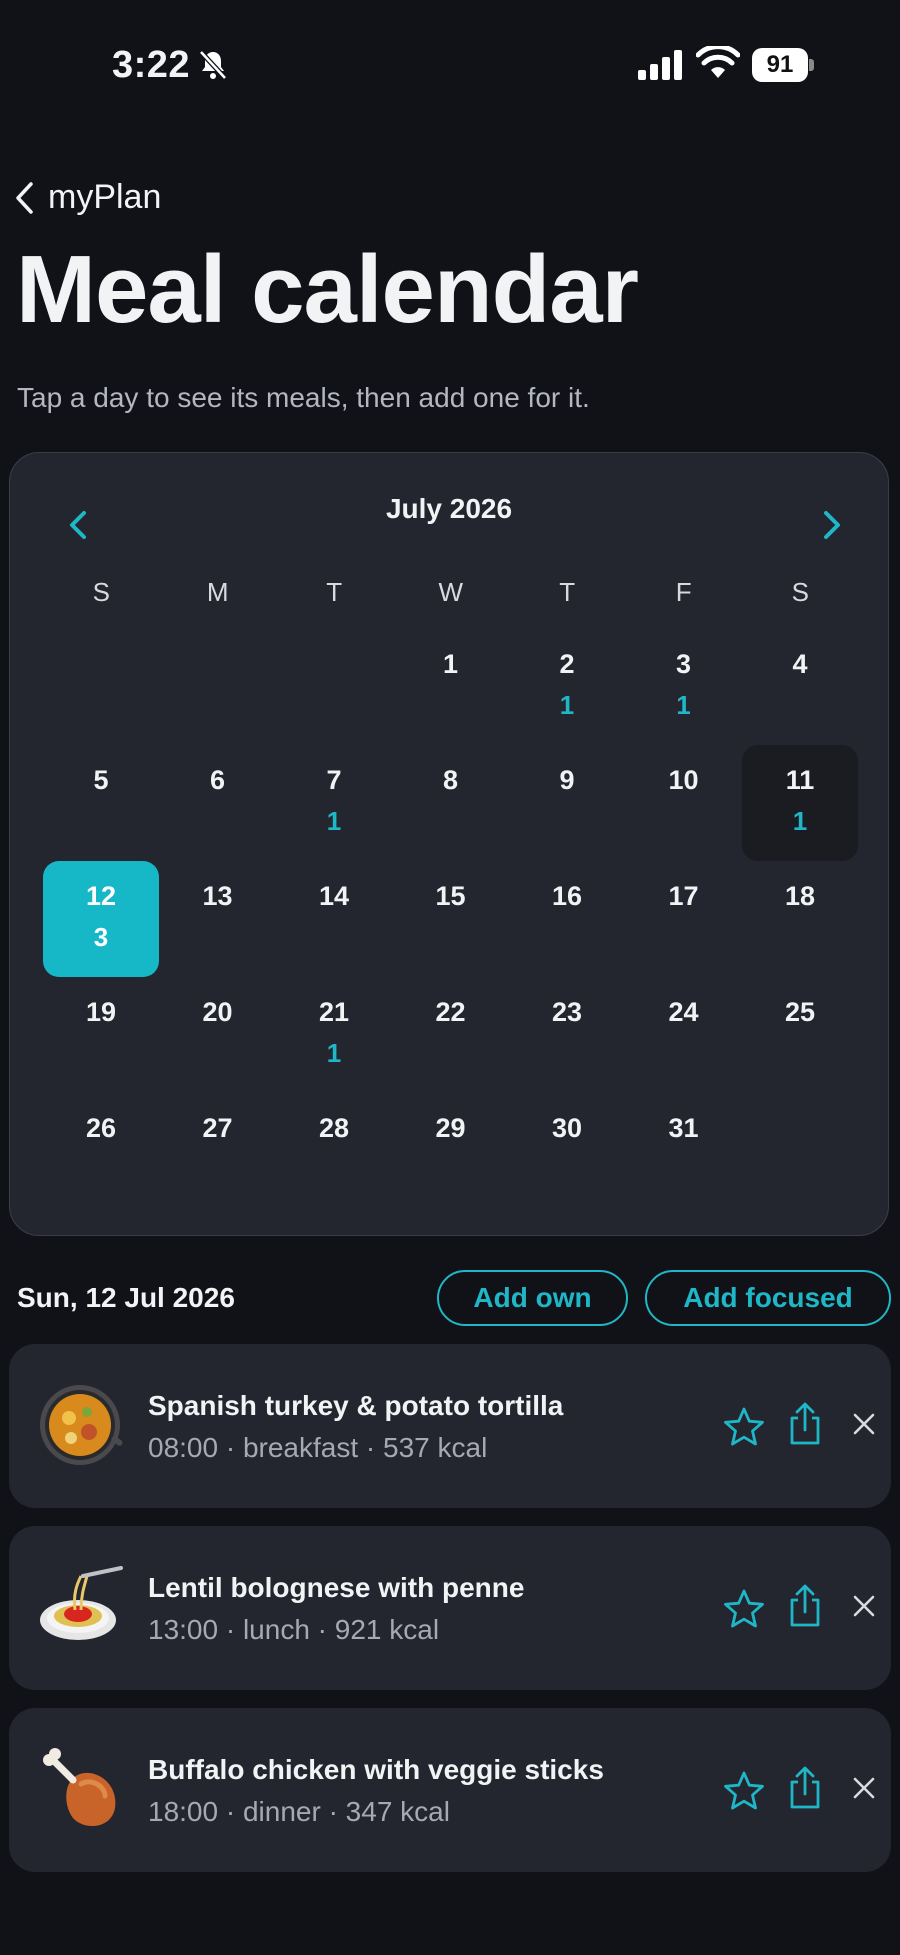 The height and width of the screenshot is (1955, 900). What do you see at coordinates (450, 664) in the screenshot?
I see `day-number: 1` at bounding box center [450, 664].